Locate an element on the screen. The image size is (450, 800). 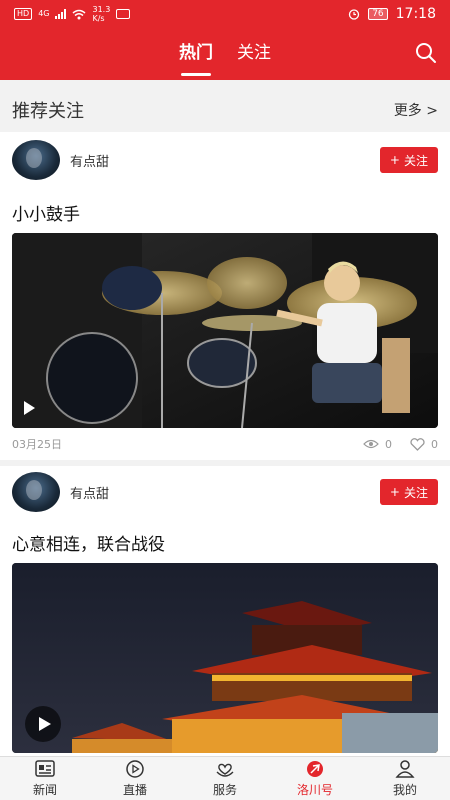
nav-service: 服务 is located at coordinates (225, 778).